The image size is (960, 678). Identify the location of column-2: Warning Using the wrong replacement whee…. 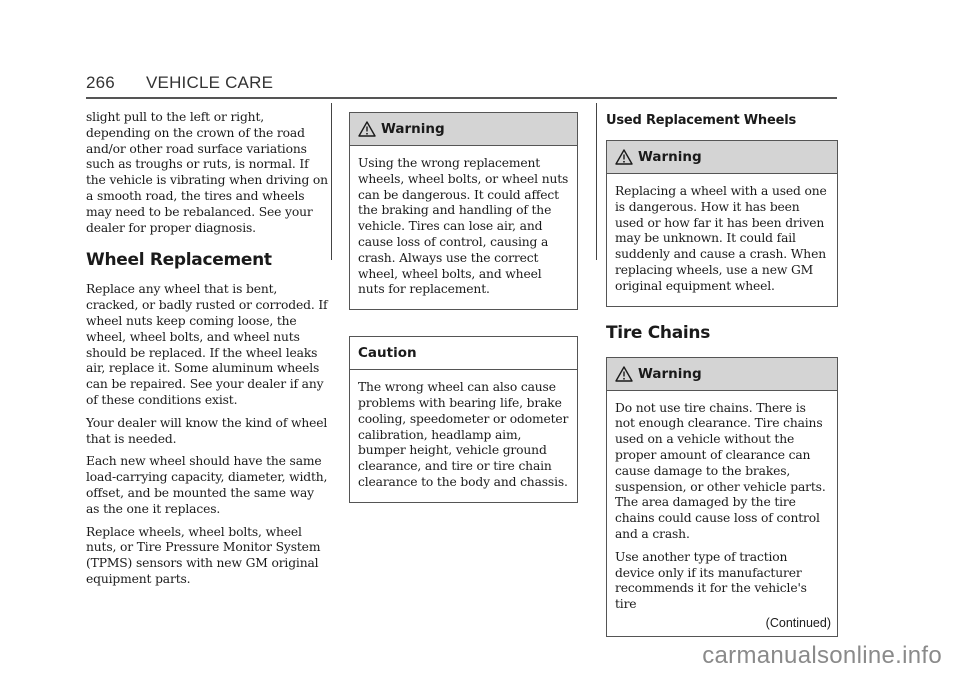
(463, 320).